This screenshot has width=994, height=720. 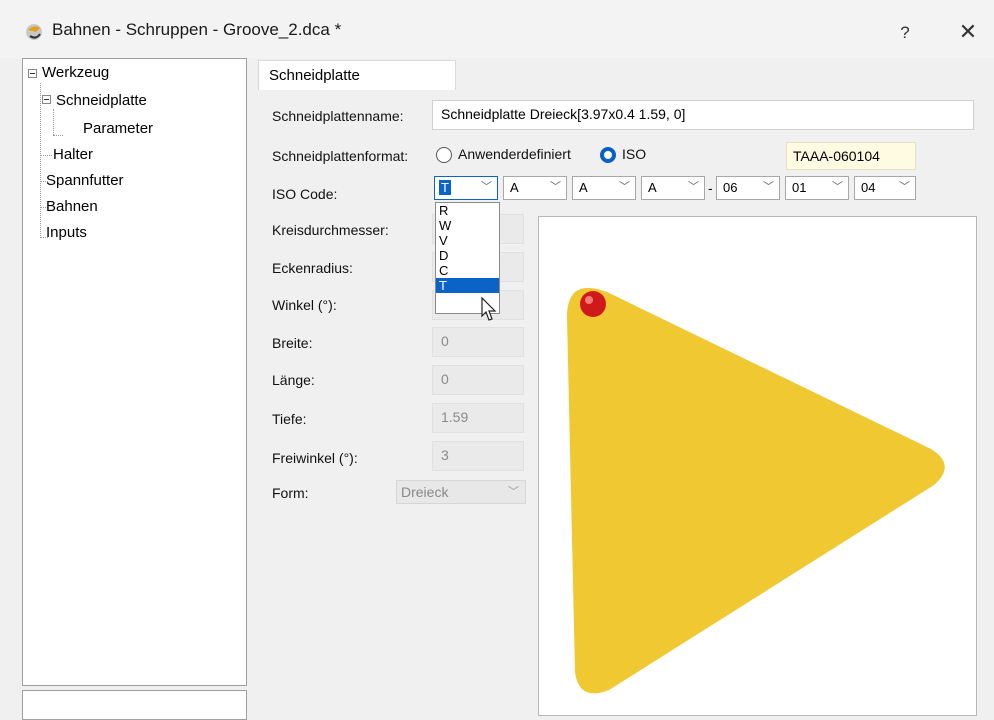 What do you see at coordinates (315, 458) in the screenshot?
I see `freiwinkel-label: Freiwinkel (°):` at bounding box center [315, 458].